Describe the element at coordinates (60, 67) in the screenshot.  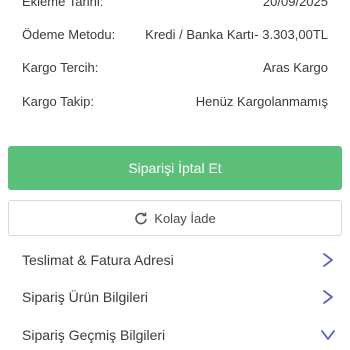
I see `shipping-choice-label: Kargo Tercih:` at that location.